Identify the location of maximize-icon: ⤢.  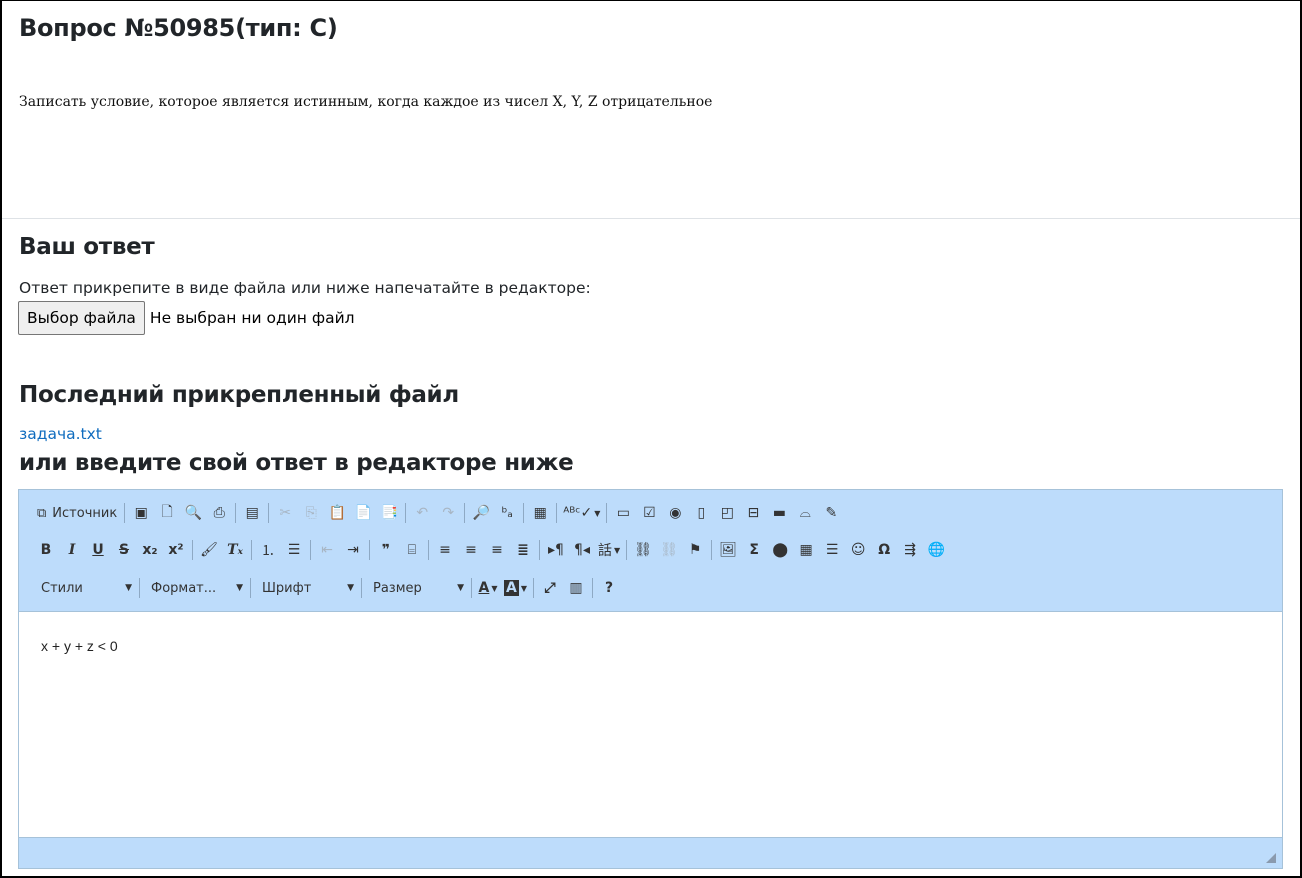
(550, 588).